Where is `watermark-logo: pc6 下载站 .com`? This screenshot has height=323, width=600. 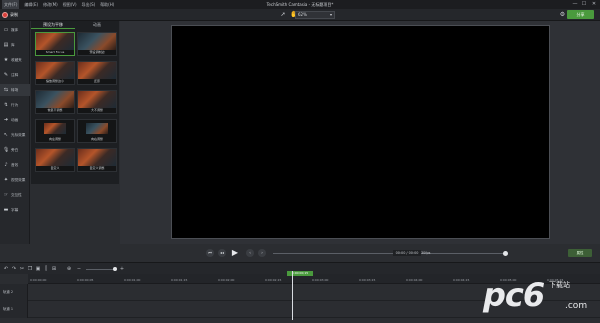
watermark-logo: pc6 下载站 .com is located at coordinates (538, 296).